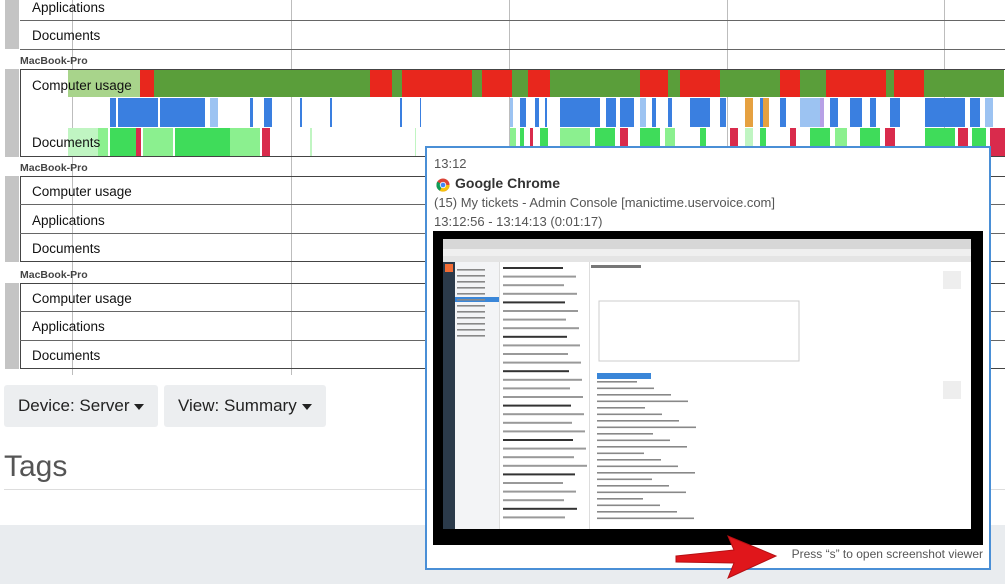 This screenshot has width=1005, height=584. I want to click on red-arrow-icon, so click(726, 557).